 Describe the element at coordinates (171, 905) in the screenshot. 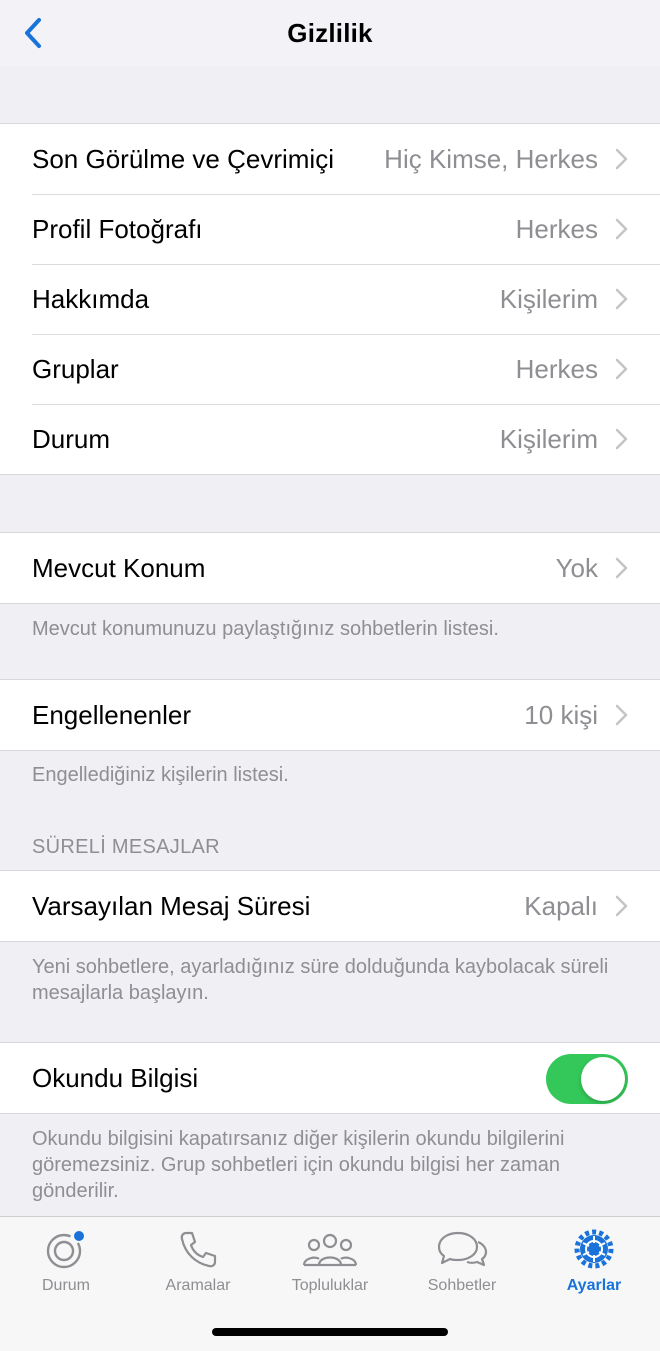

I see `row-label: Varsayılan Mesaj Süresi` at that location.